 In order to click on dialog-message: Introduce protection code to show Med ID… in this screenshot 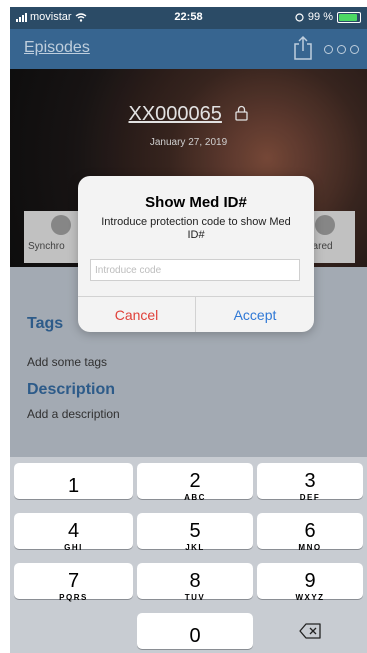, I will do `click(196, 228)`.